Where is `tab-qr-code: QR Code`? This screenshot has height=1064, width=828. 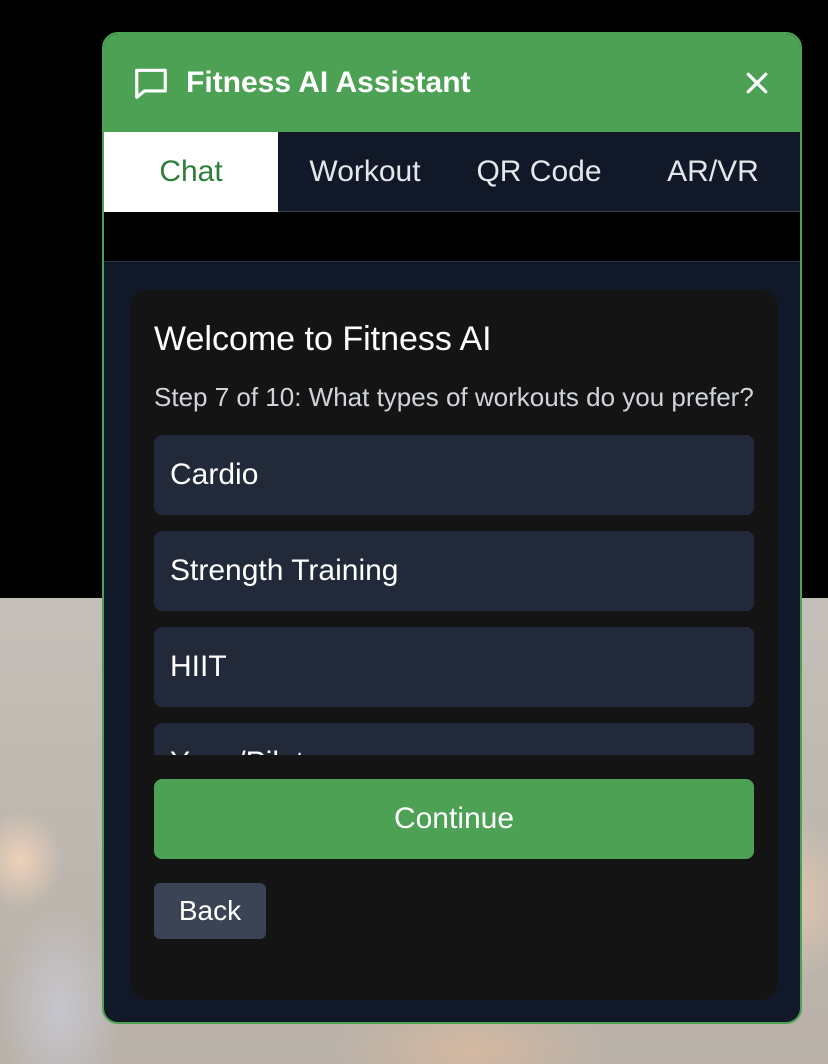 tab-qr-code: QR Code is located at coordinates (539, 172).